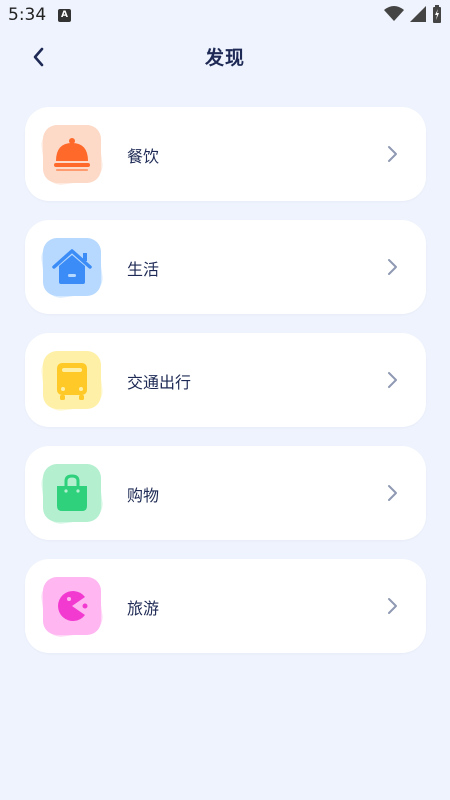 This screenshot has width=450, height=800. I want to click on category-label: 交通出行, so click(159, 382).